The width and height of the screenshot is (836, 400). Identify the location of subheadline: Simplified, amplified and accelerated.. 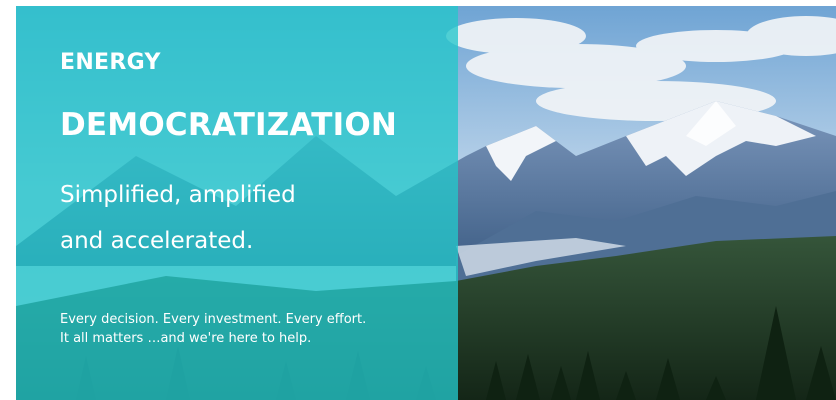
(178, 218).